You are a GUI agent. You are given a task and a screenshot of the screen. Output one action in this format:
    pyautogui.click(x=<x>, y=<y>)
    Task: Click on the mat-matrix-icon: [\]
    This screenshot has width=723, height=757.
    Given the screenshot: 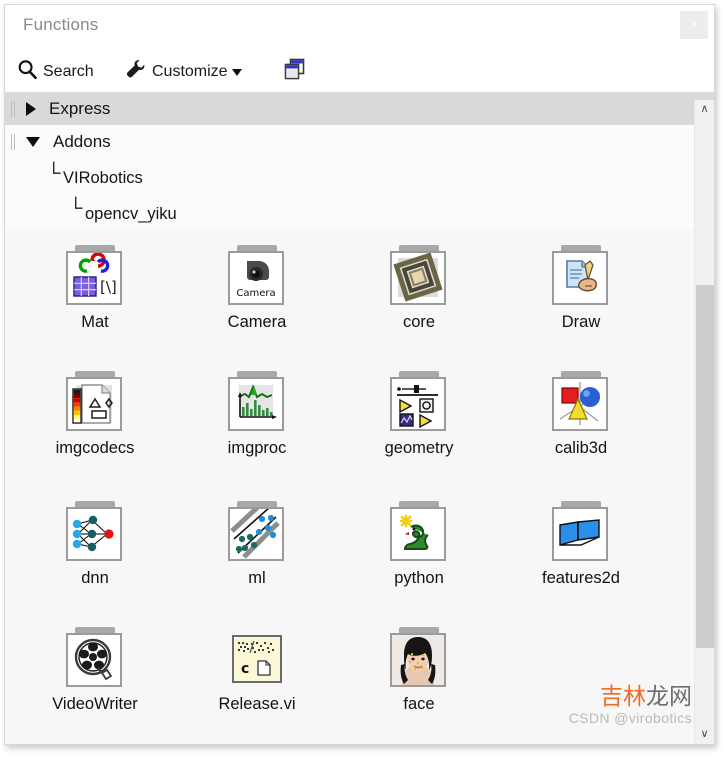 What is the action you would take?
    pyautogui.click(x=95, y=276)
    